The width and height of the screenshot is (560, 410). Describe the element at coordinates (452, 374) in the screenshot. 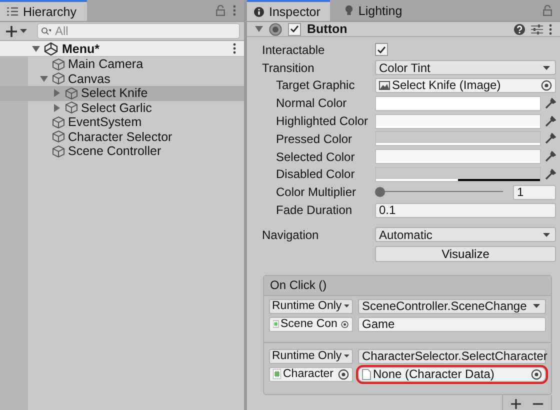

I see `object-field: None (Character Data)` at that location.